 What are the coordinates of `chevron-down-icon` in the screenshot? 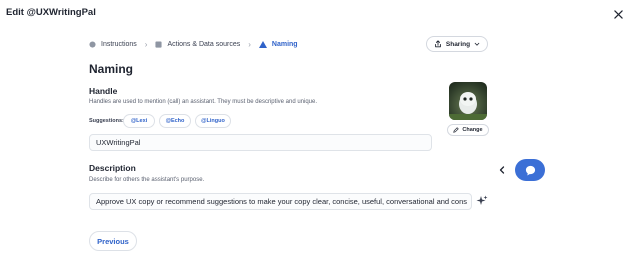 It's located at (477, 44).